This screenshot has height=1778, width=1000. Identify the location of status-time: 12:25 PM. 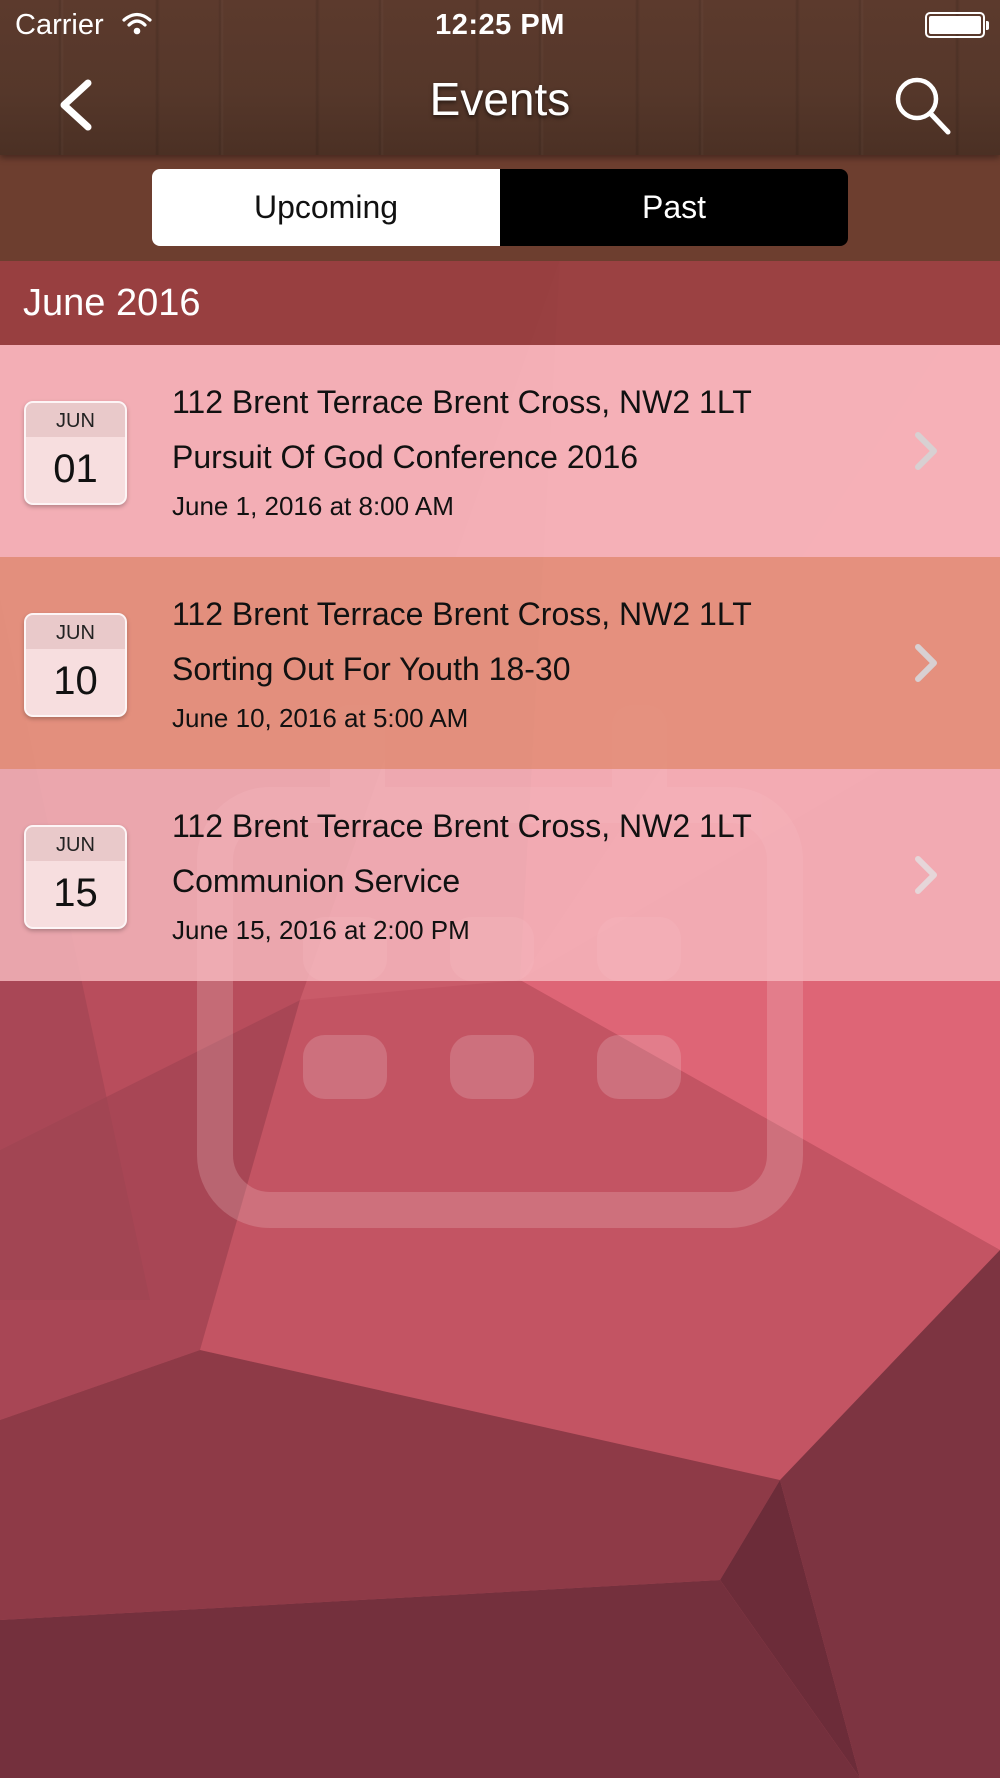
(500, 25).